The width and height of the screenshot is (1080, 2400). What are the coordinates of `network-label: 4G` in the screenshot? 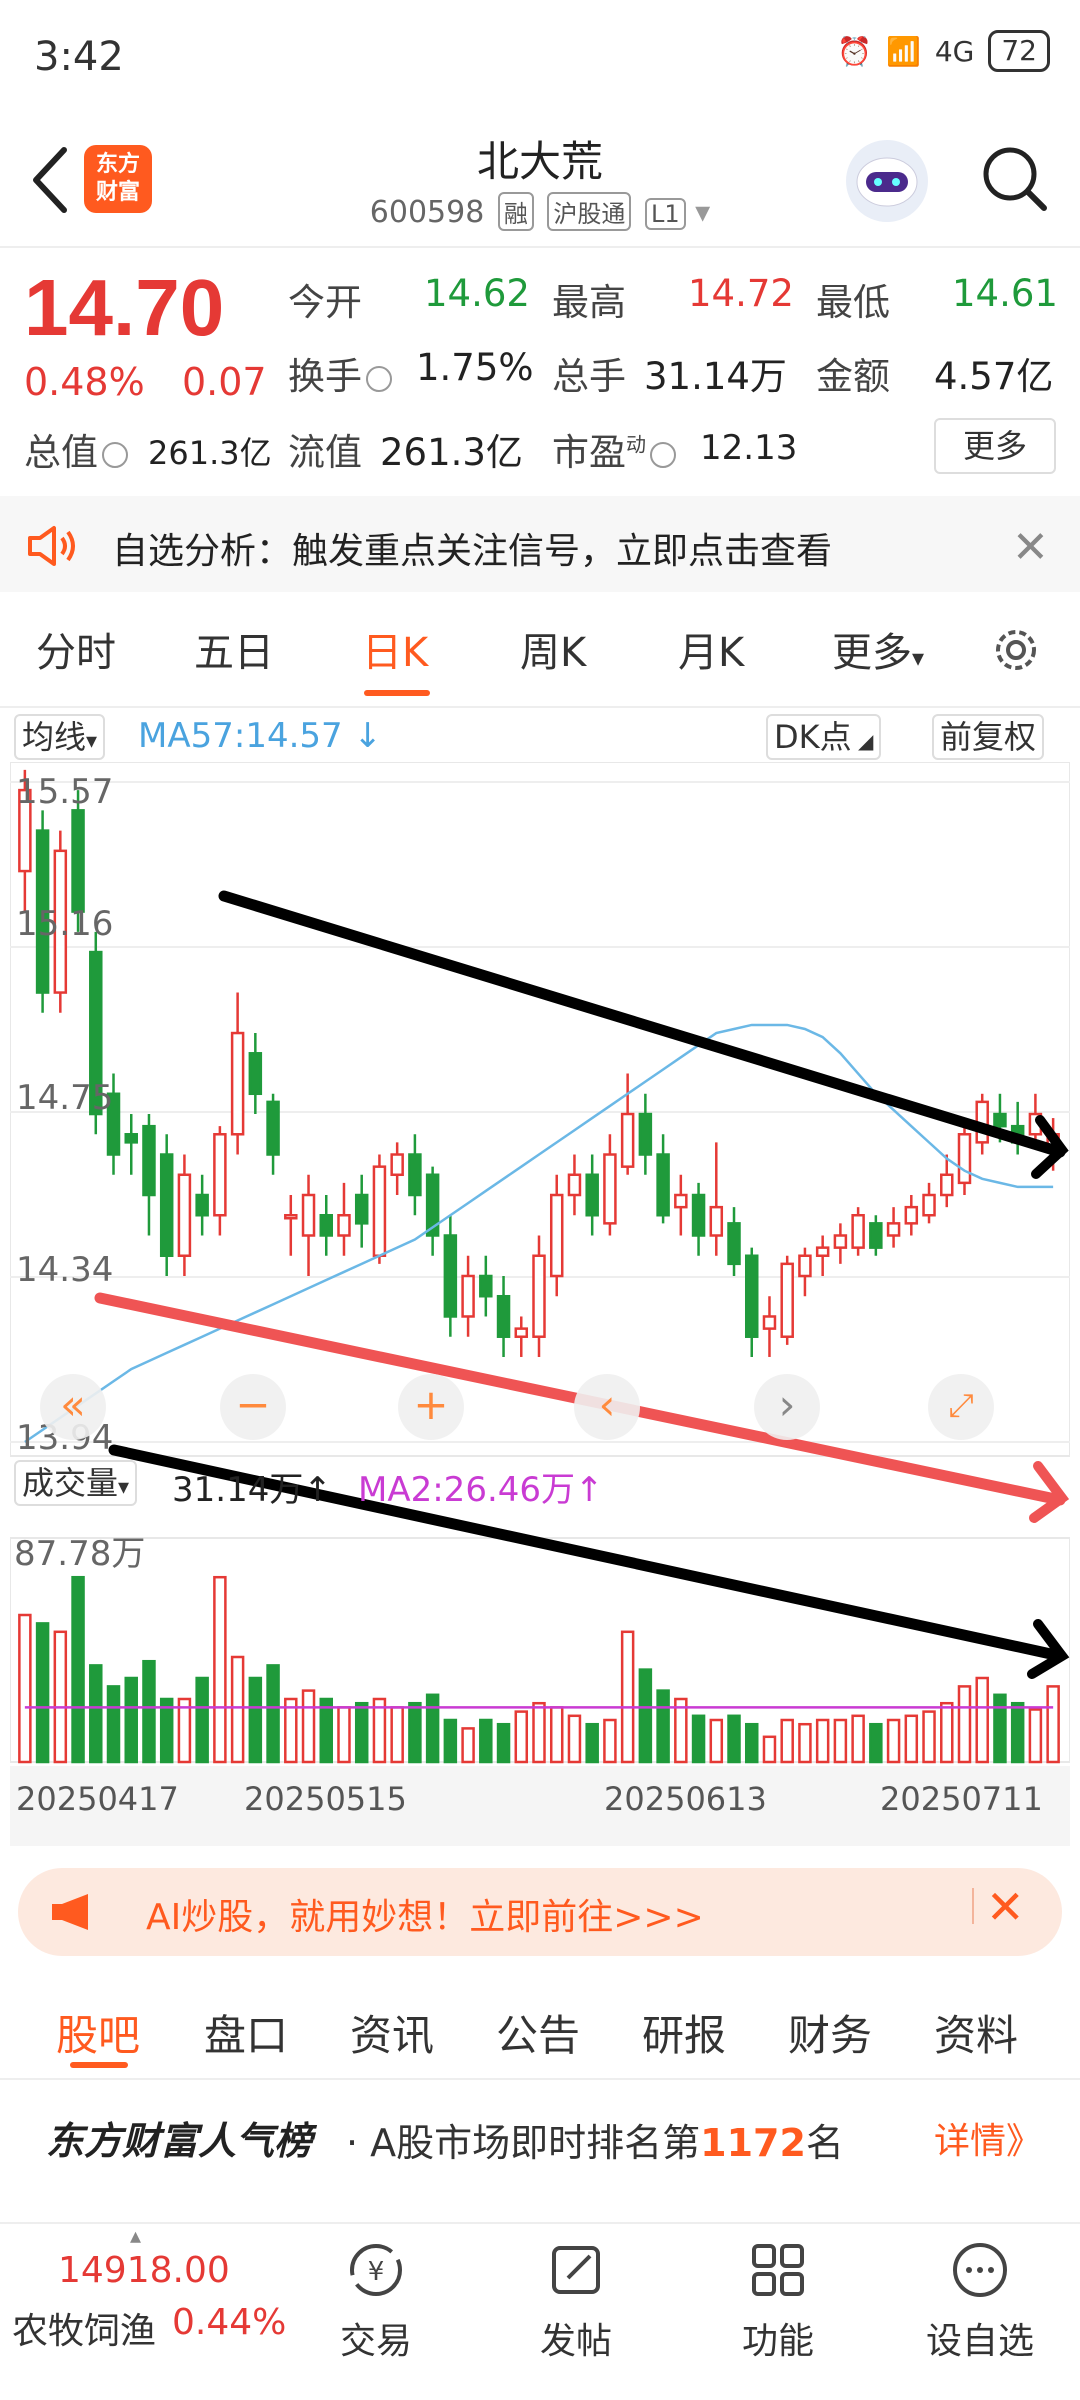 It's located at (954, 51).